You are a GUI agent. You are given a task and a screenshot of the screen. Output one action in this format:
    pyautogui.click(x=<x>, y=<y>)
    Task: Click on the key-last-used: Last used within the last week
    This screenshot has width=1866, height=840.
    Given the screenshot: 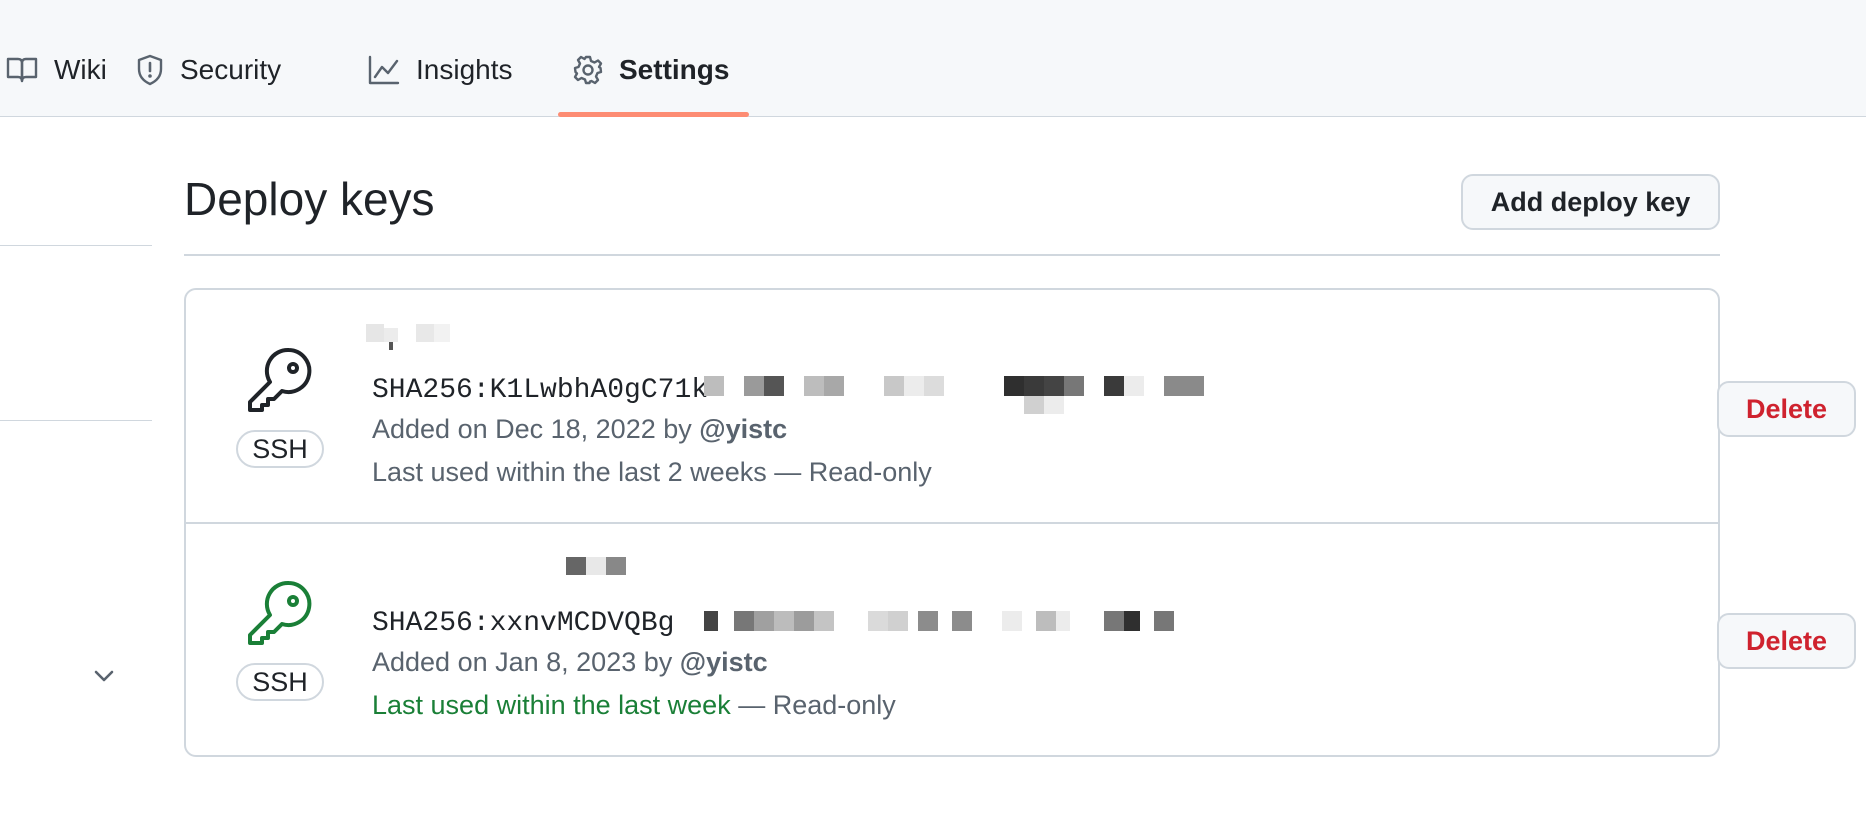 What is the action you would take?
    pyautogui.click(x=551, y=705)
    